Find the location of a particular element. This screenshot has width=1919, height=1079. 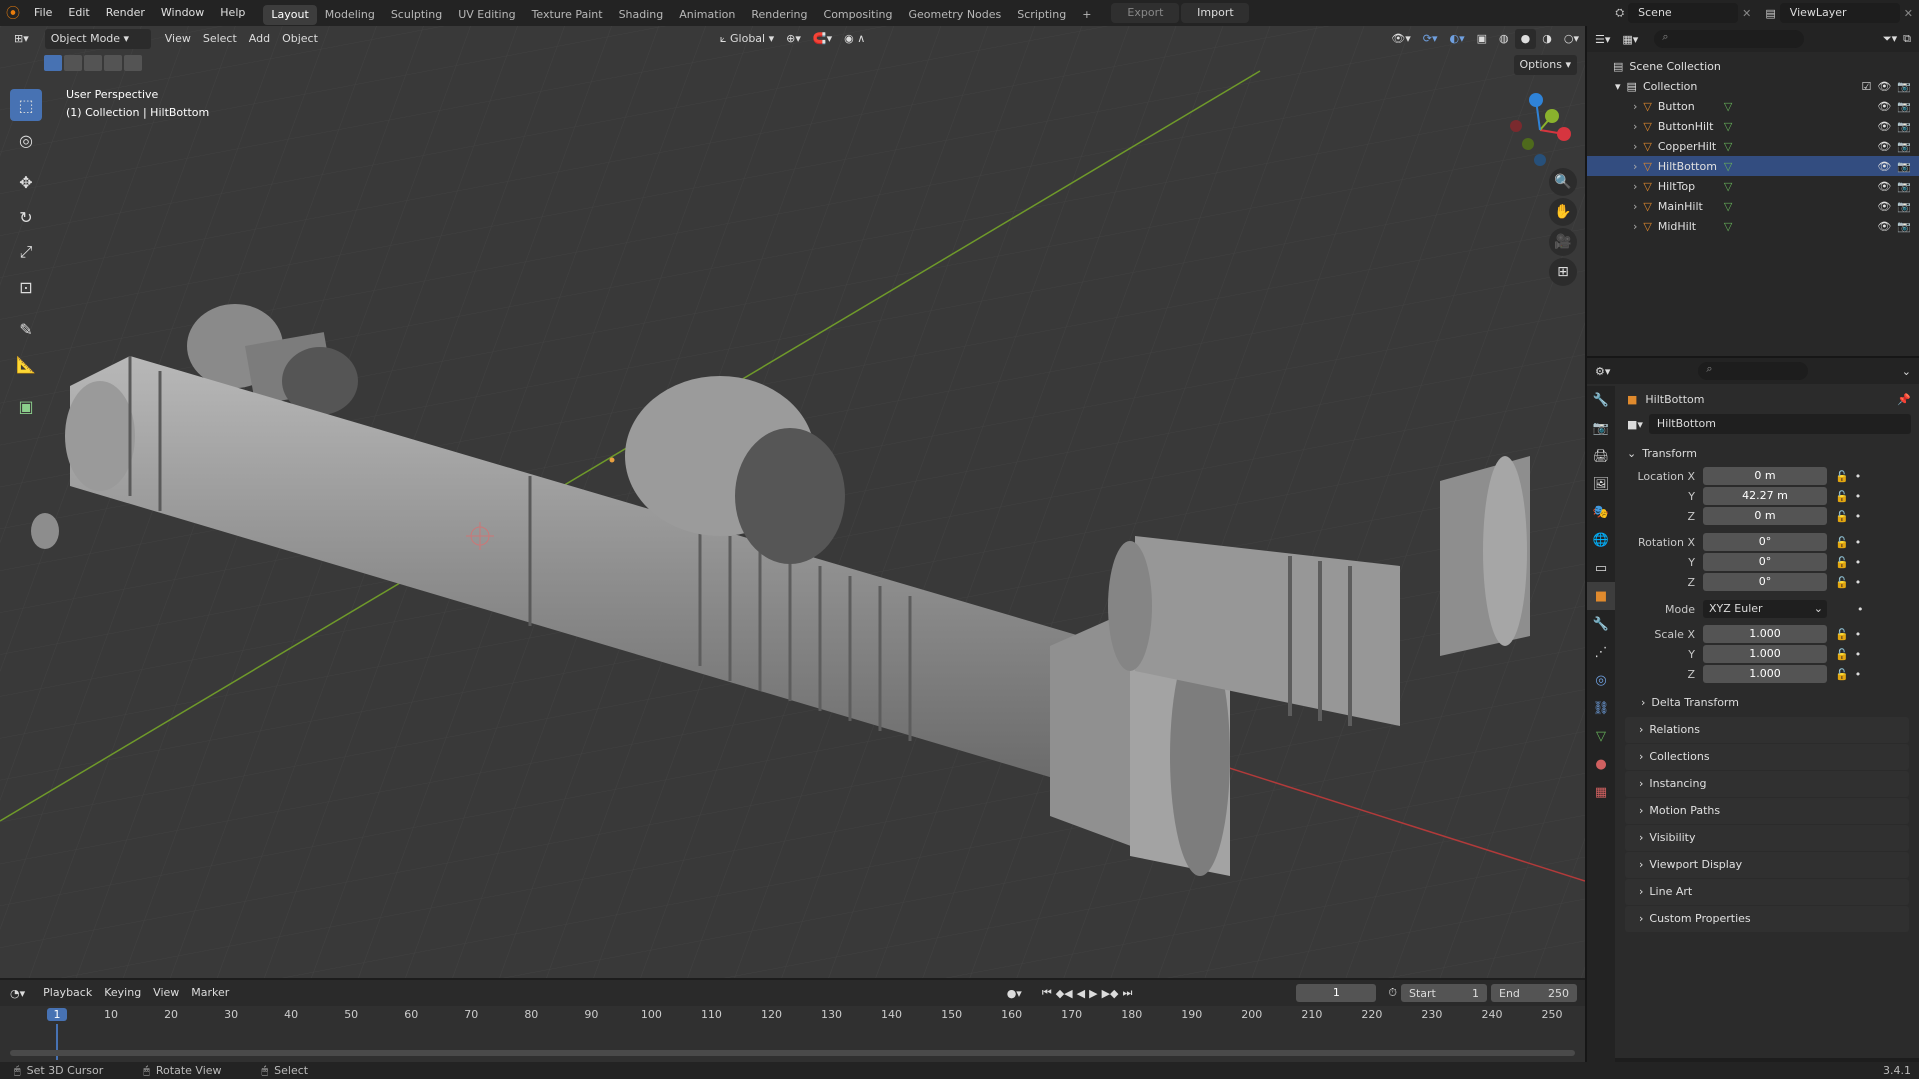

tab-animation: Animation is located at coordinates (707, 15).